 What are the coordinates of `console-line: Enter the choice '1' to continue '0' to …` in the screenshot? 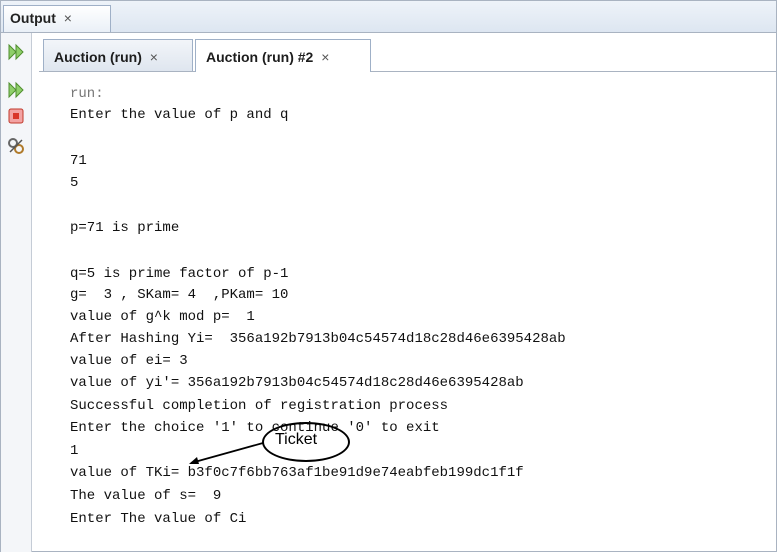 It's located at (255, 428).